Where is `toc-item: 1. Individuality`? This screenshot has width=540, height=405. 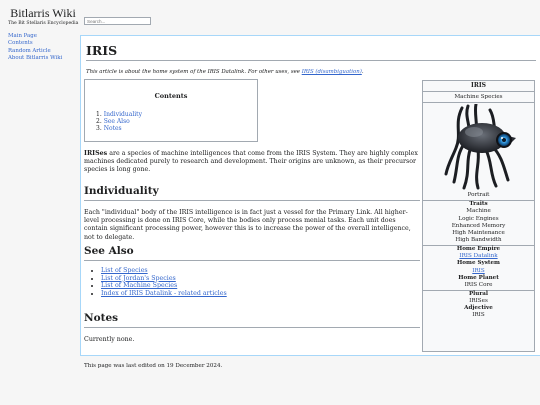 toc-item: 1. Individuality is located at coordinates (176, 114).